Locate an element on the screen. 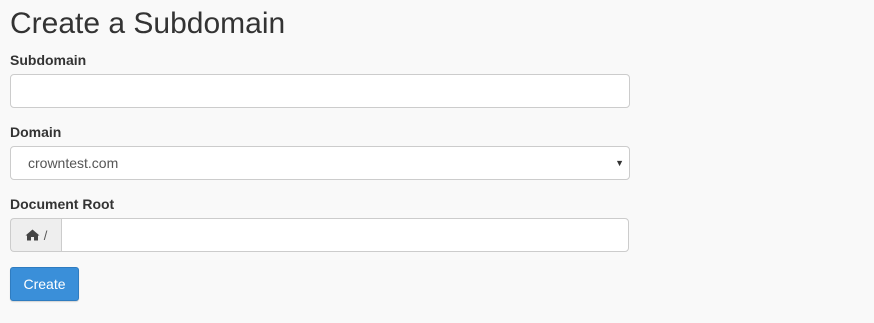 The width and height of the screenshot is (874, 323). domain-select-value: crowntest.com is located at coordinates (73, 163).